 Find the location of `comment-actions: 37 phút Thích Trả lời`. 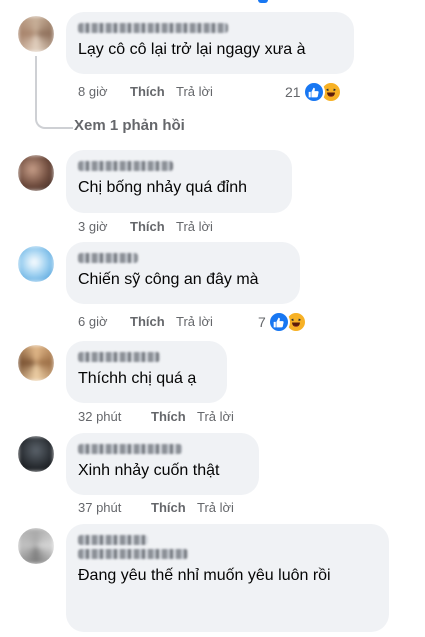

comment-actions: 37 phút Thích Trả lời is located at coordinates (156, 507).